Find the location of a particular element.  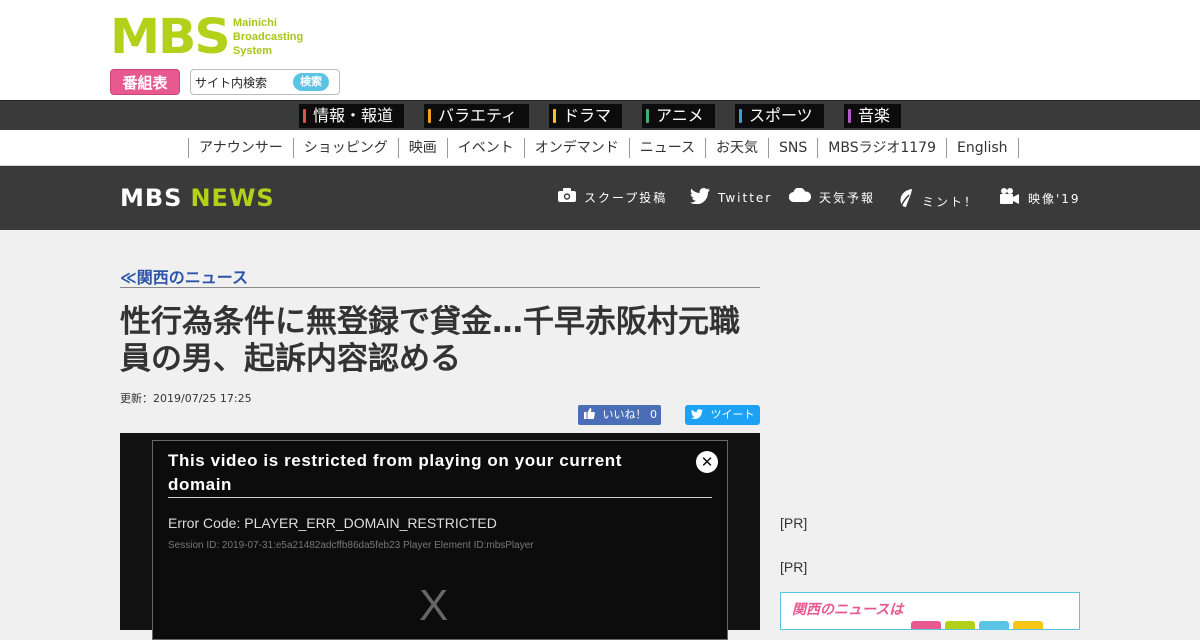

kansai-news-banner: 関西のニュースは is located at coordinates (930, 611).